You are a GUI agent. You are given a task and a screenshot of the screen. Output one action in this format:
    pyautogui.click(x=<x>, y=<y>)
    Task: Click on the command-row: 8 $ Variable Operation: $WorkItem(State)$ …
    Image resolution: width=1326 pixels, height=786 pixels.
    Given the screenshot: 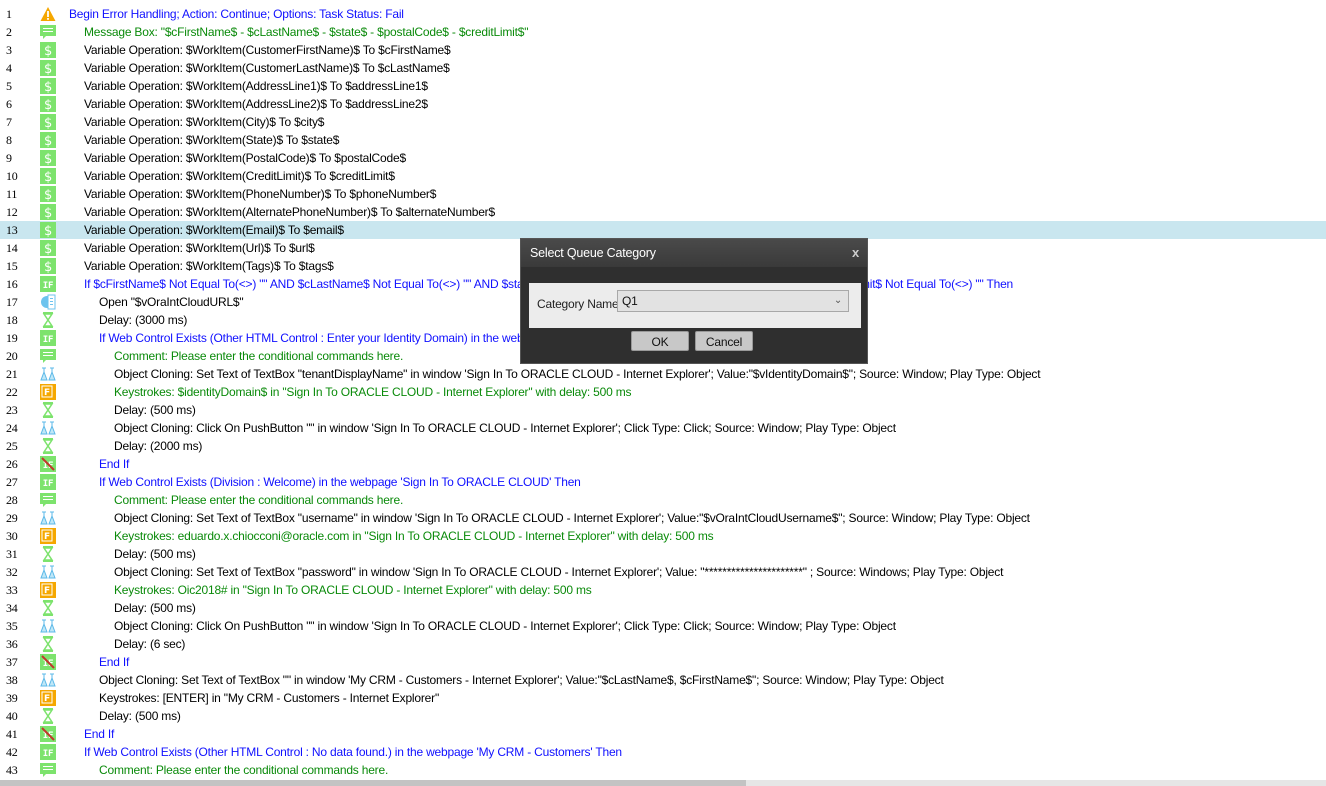 What is the action you would take?
    pyautogui.click(x=663, y=140)
    